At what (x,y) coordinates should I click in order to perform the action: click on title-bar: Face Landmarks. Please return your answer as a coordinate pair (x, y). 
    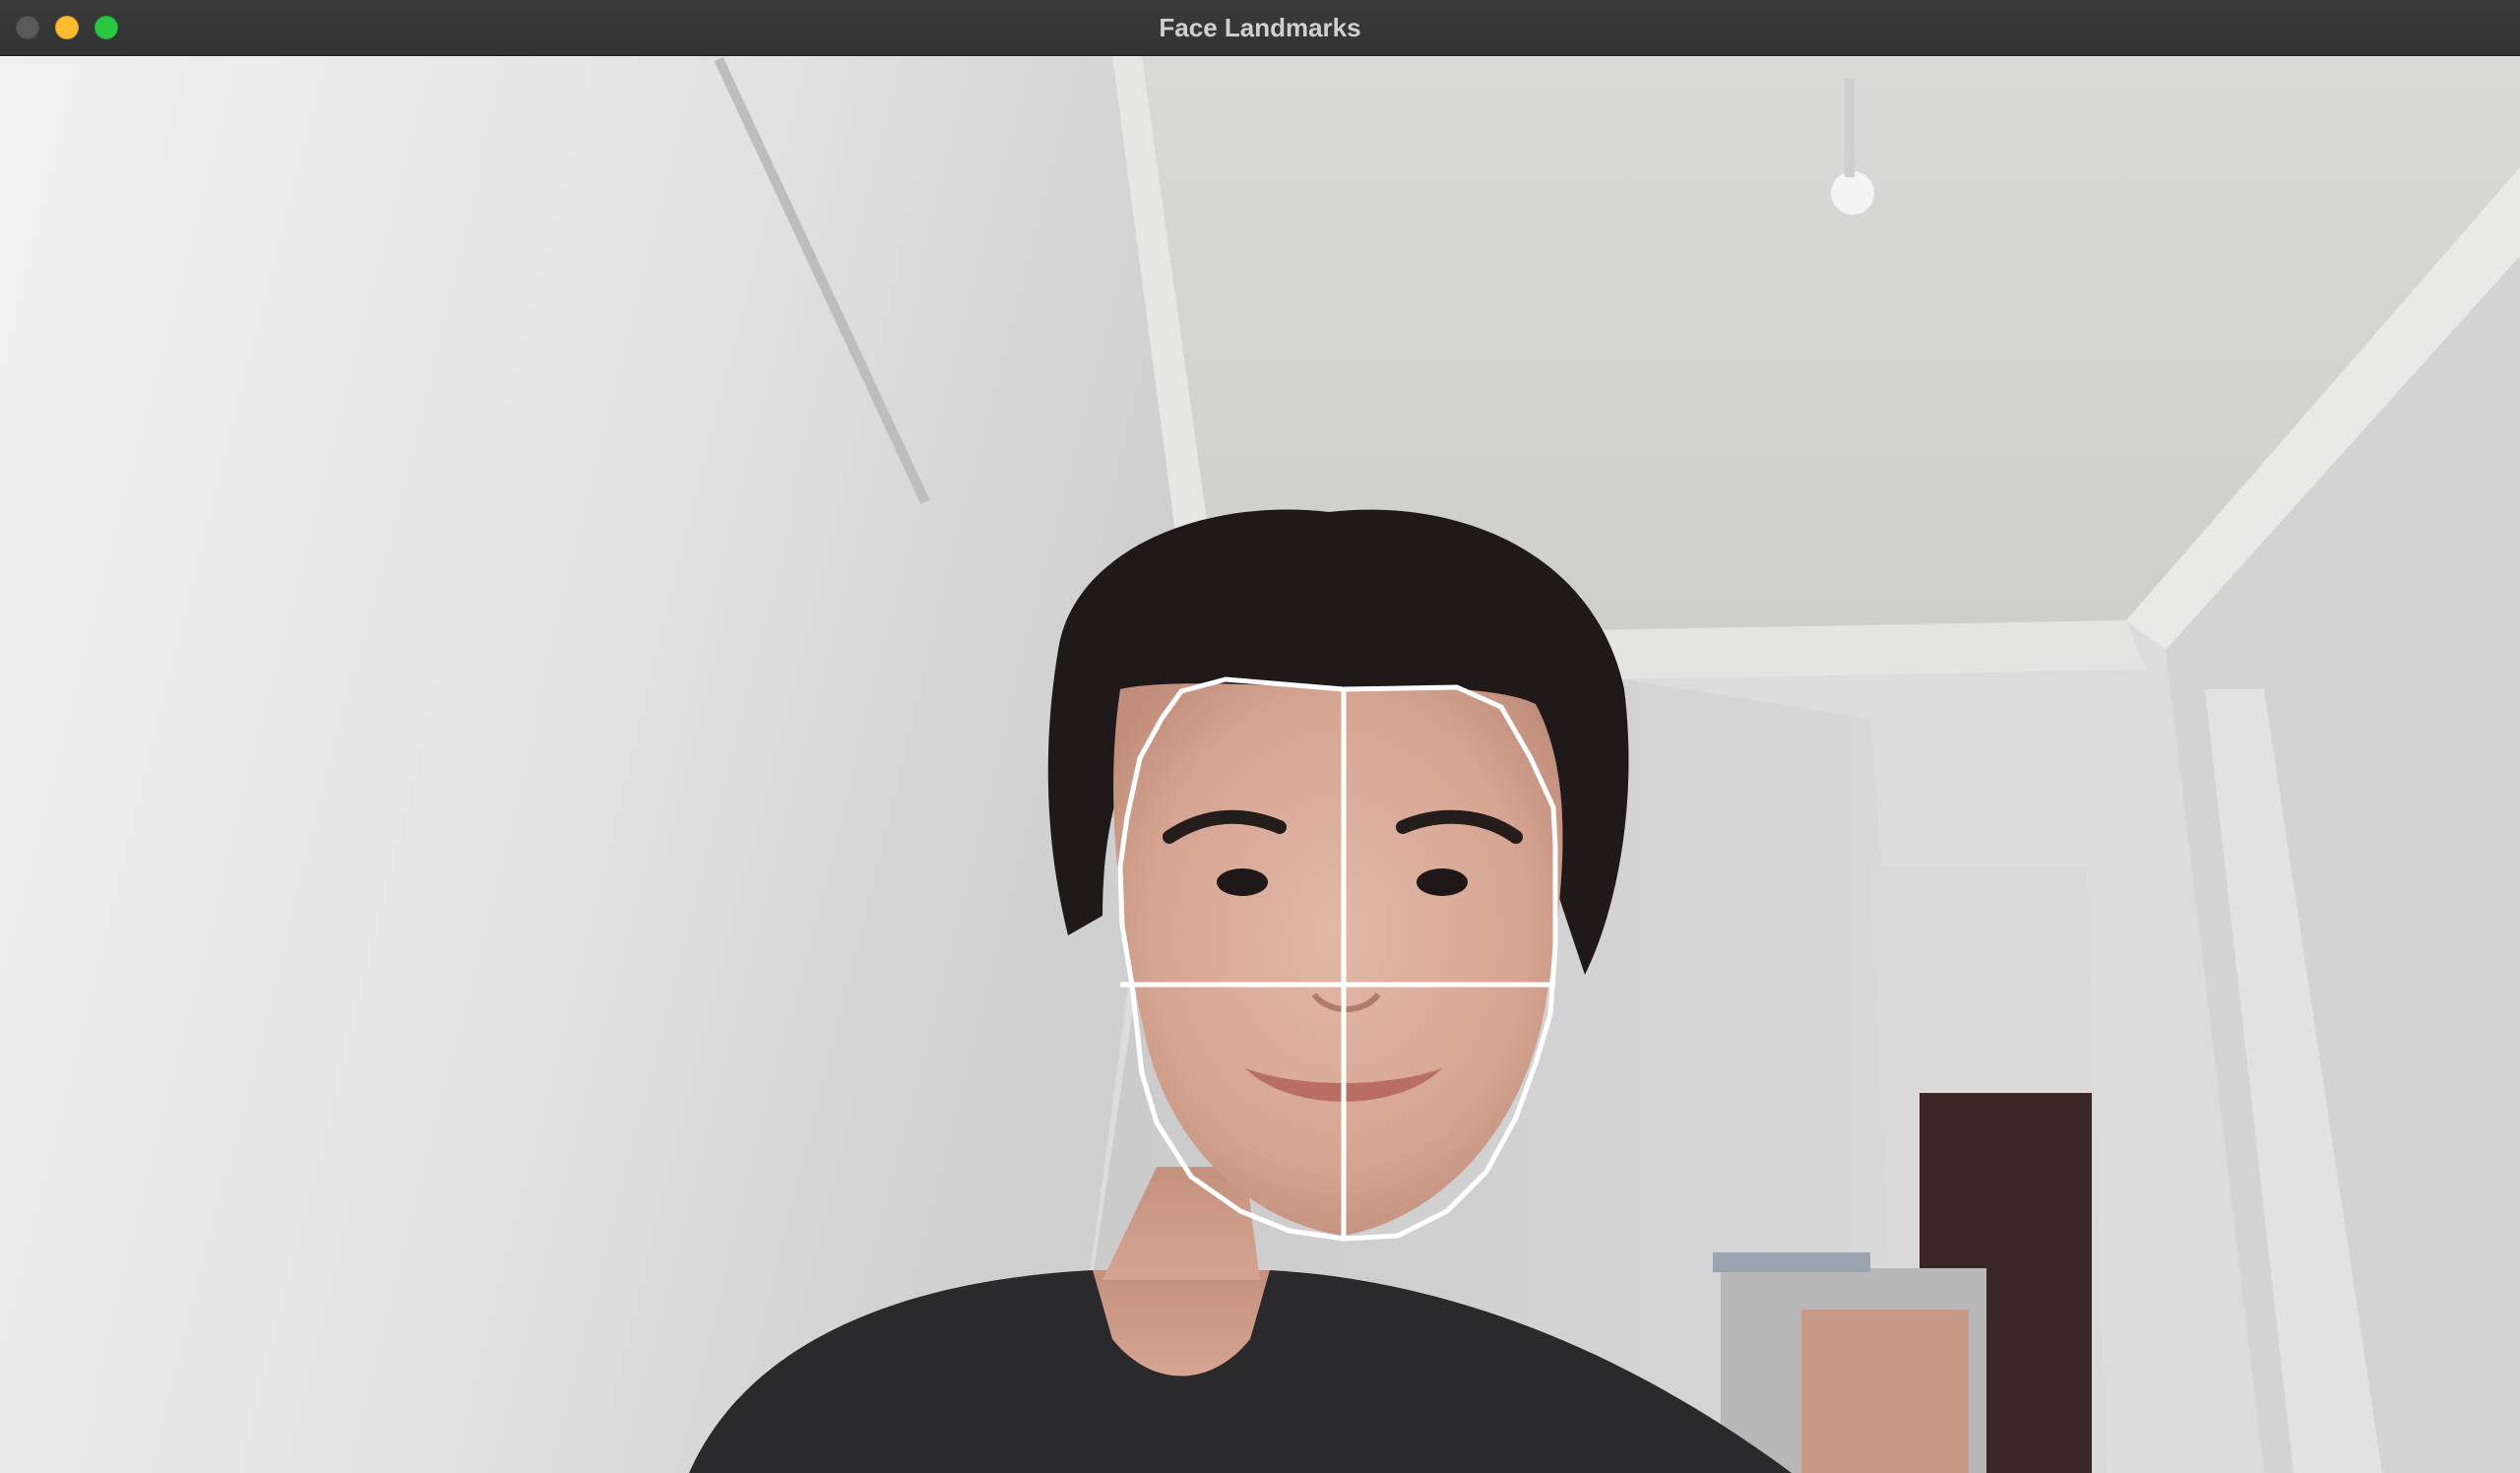
    Looking at the image, I should click on (1260, 28).